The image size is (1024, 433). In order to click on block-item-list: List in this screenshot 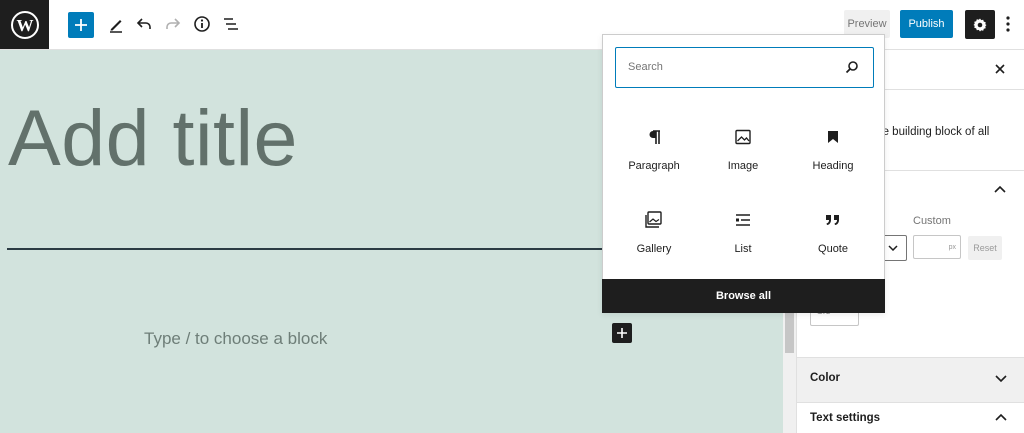, I will do `click(743, 239)`.